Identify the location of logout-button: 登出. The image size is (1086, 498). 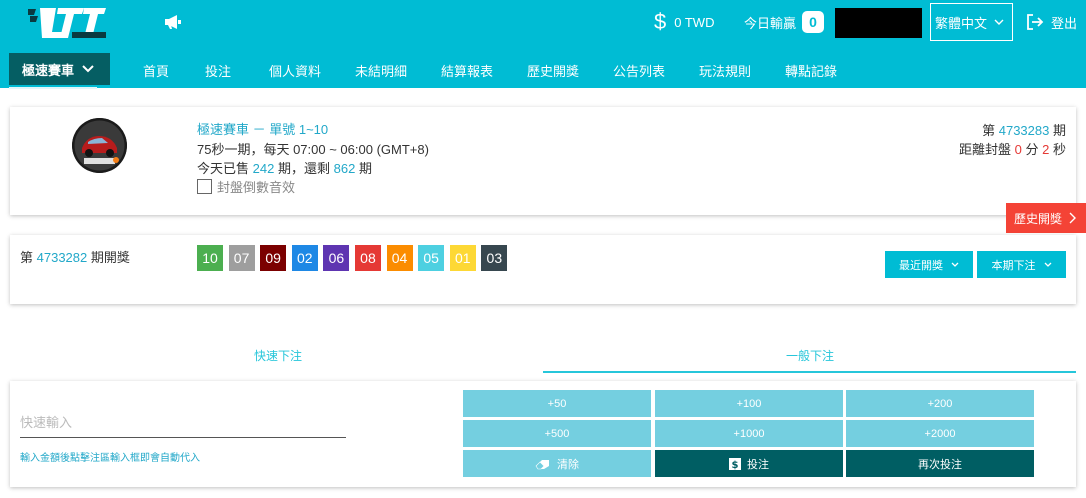
(1051, 22).